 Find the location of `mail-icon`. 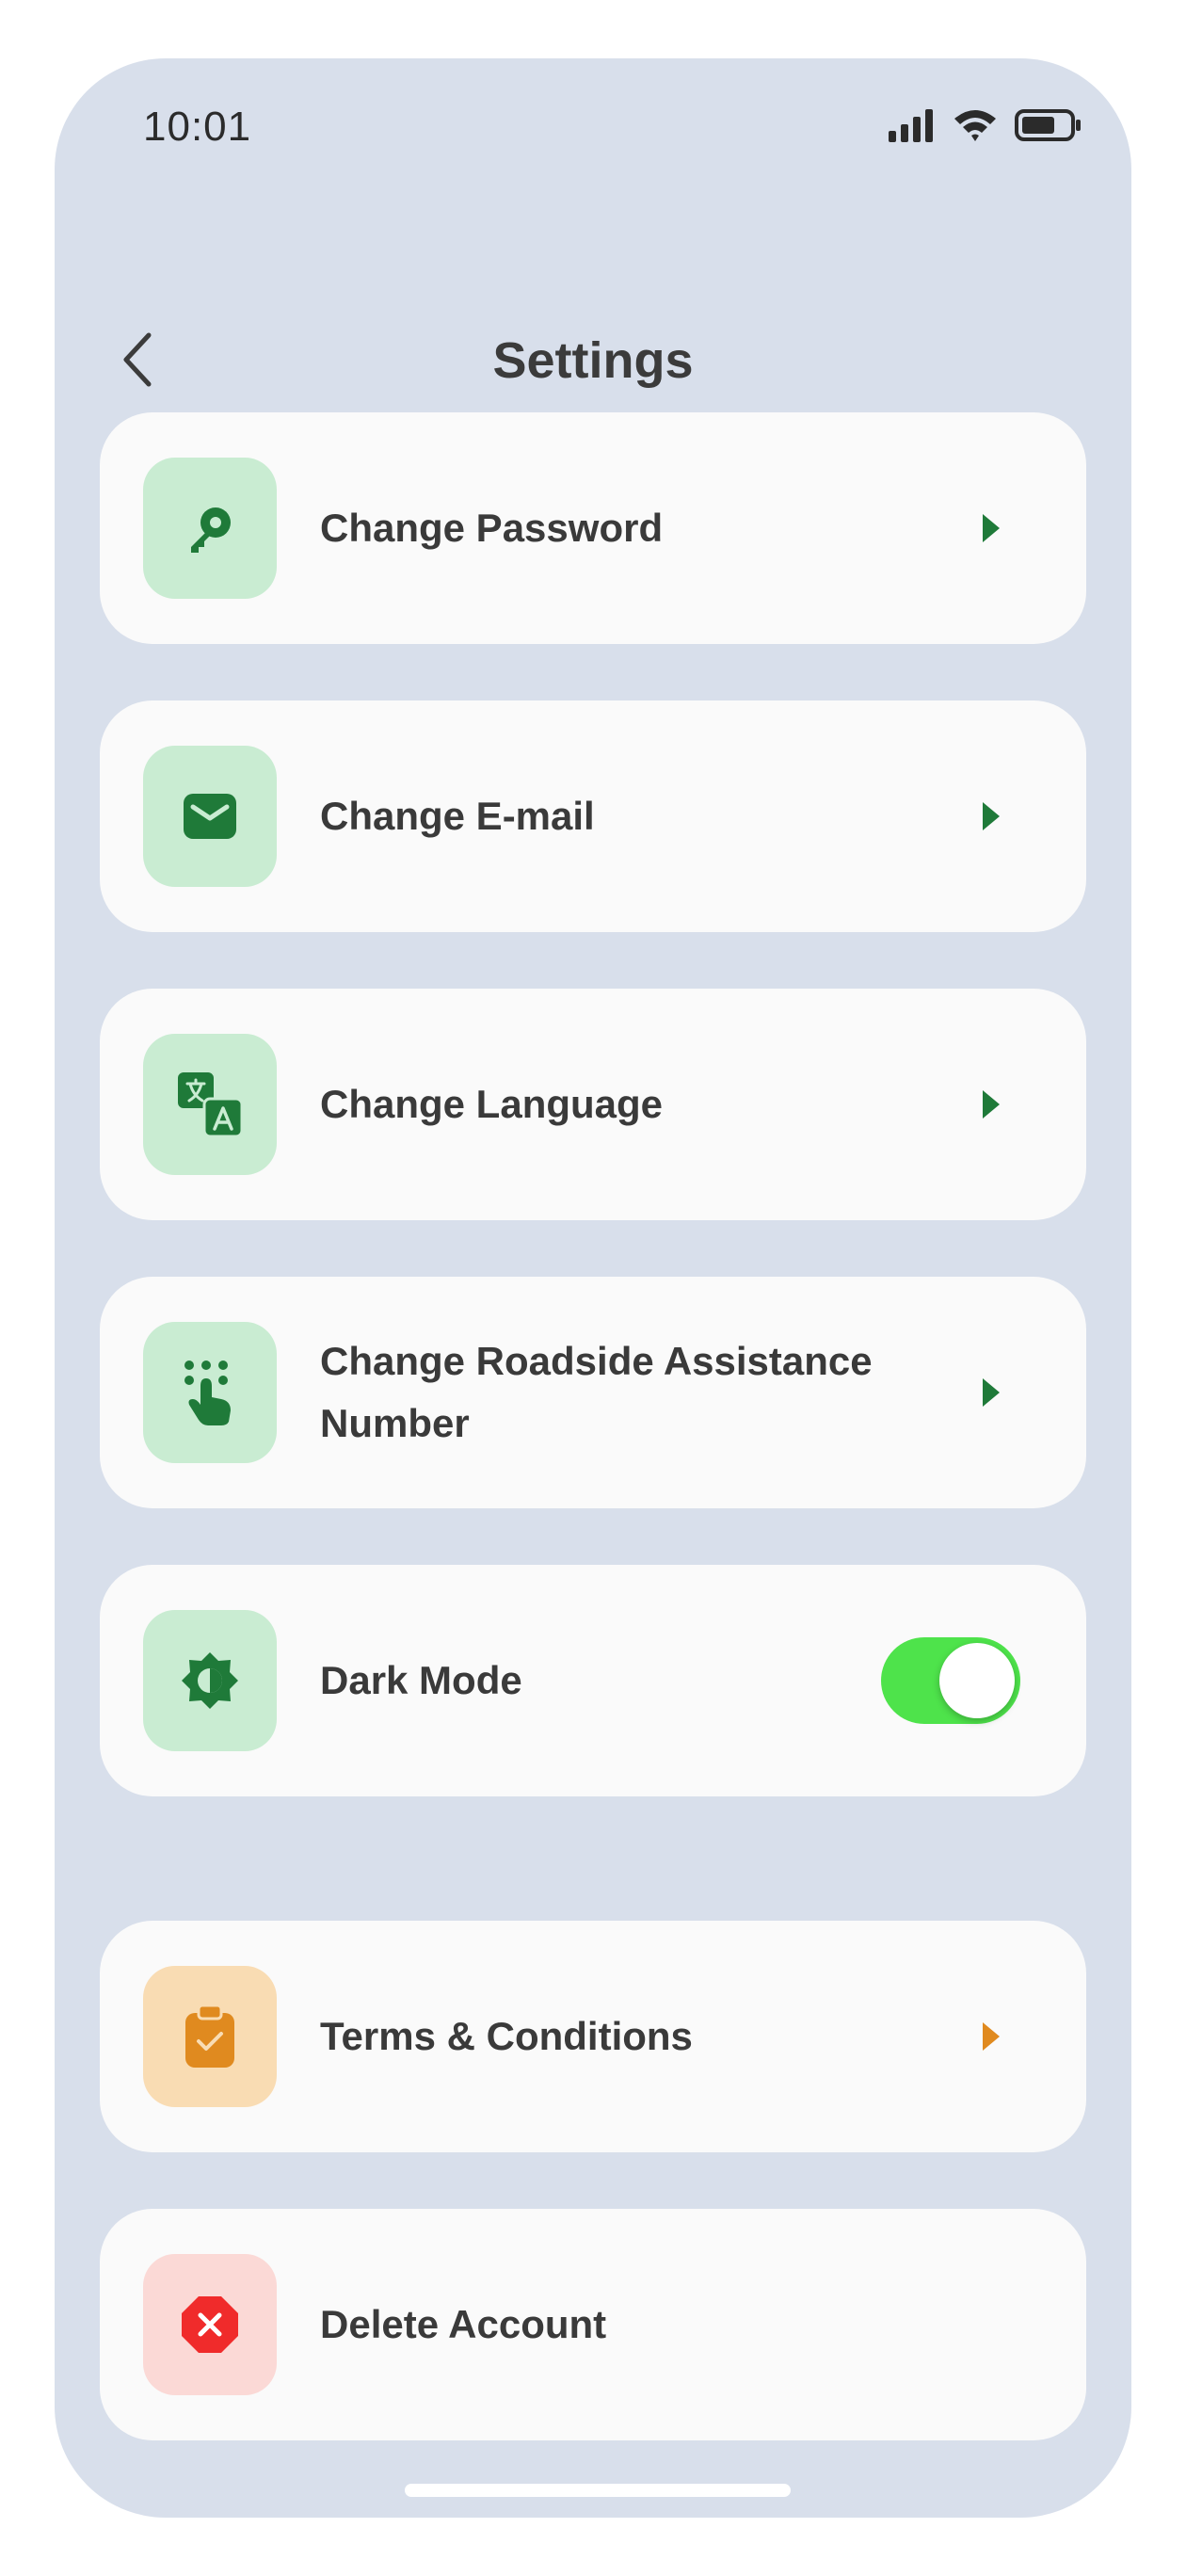

mail-icon is located at coordinates (210, 816).